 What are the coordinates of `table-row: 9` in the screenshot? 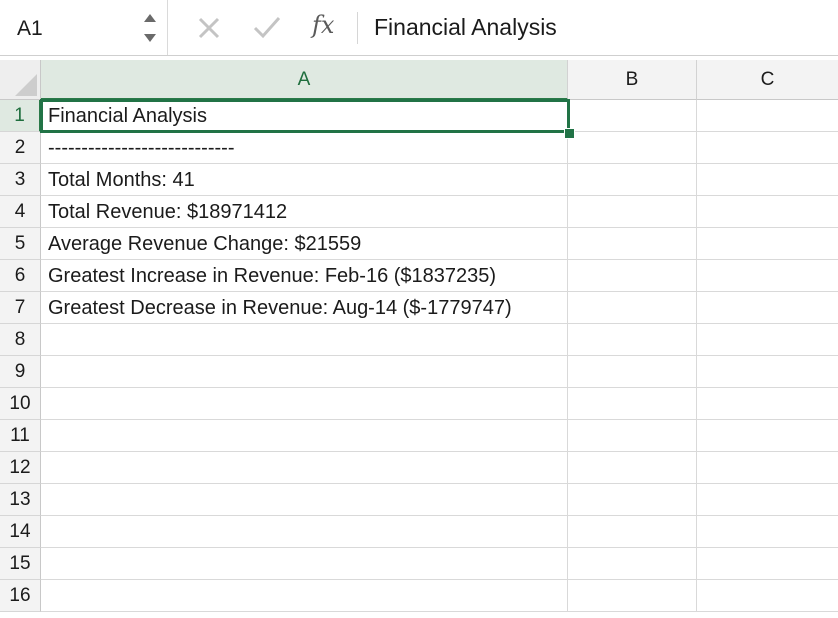 It's located at (419, 372).